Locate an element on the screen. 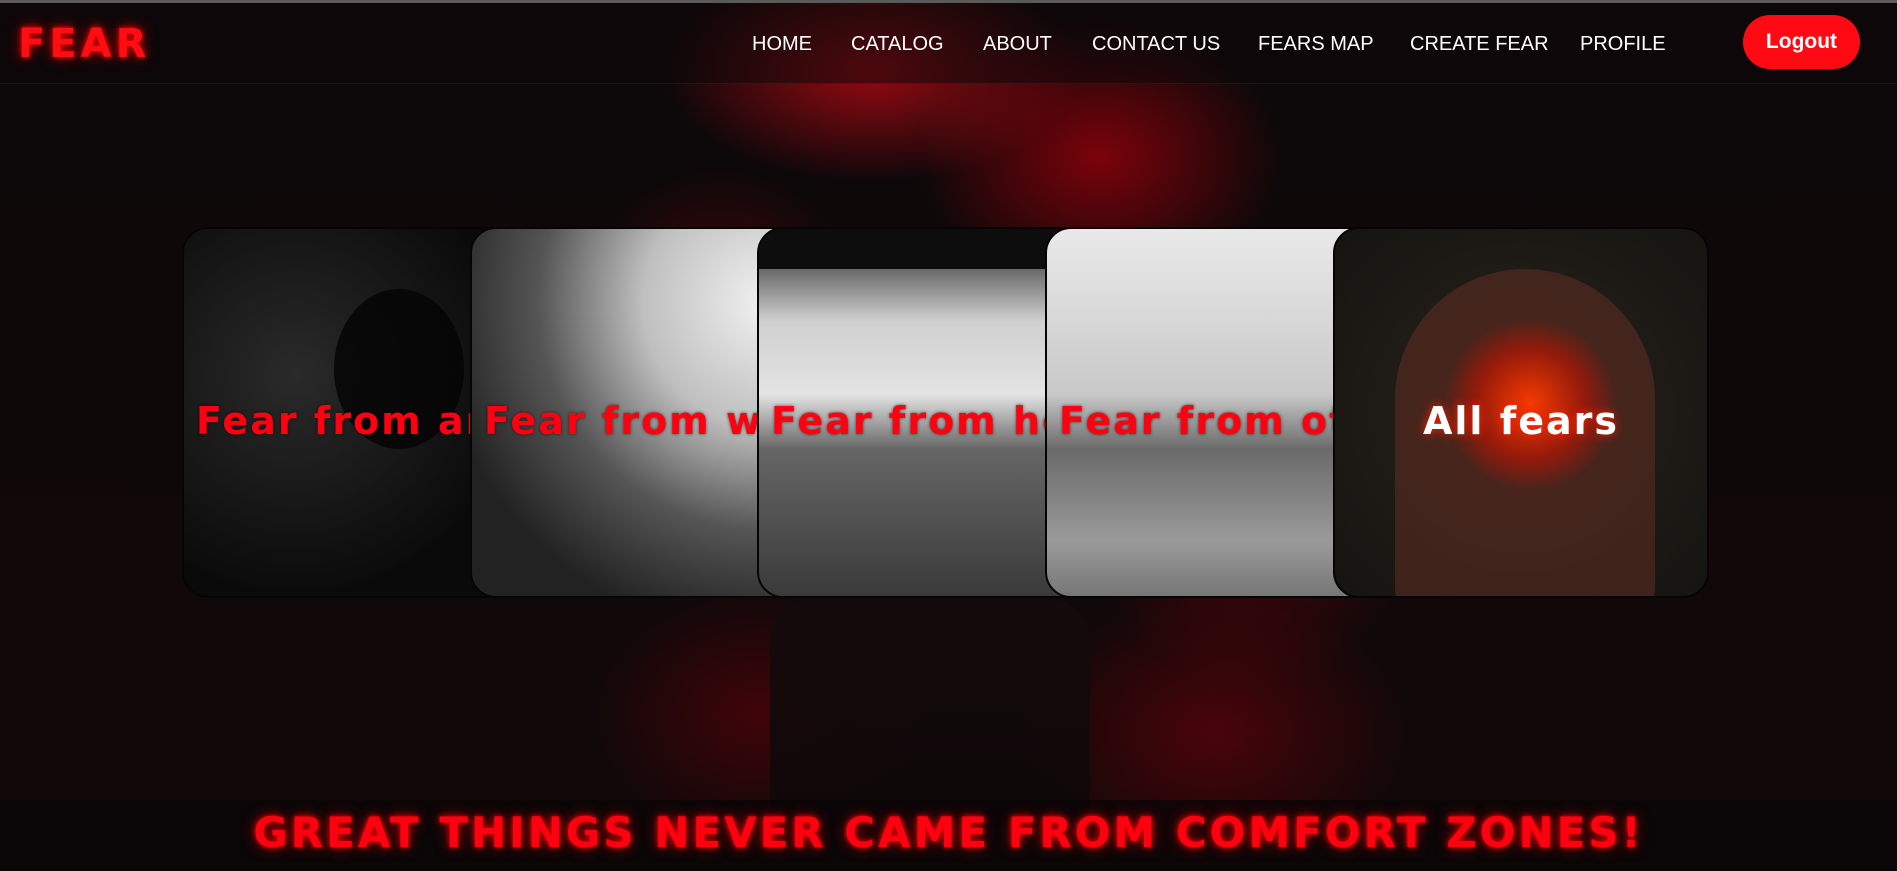 This screenshot has height=871, width=1897. nav-catalog: CATALOG is located at coordinates (897, 44).